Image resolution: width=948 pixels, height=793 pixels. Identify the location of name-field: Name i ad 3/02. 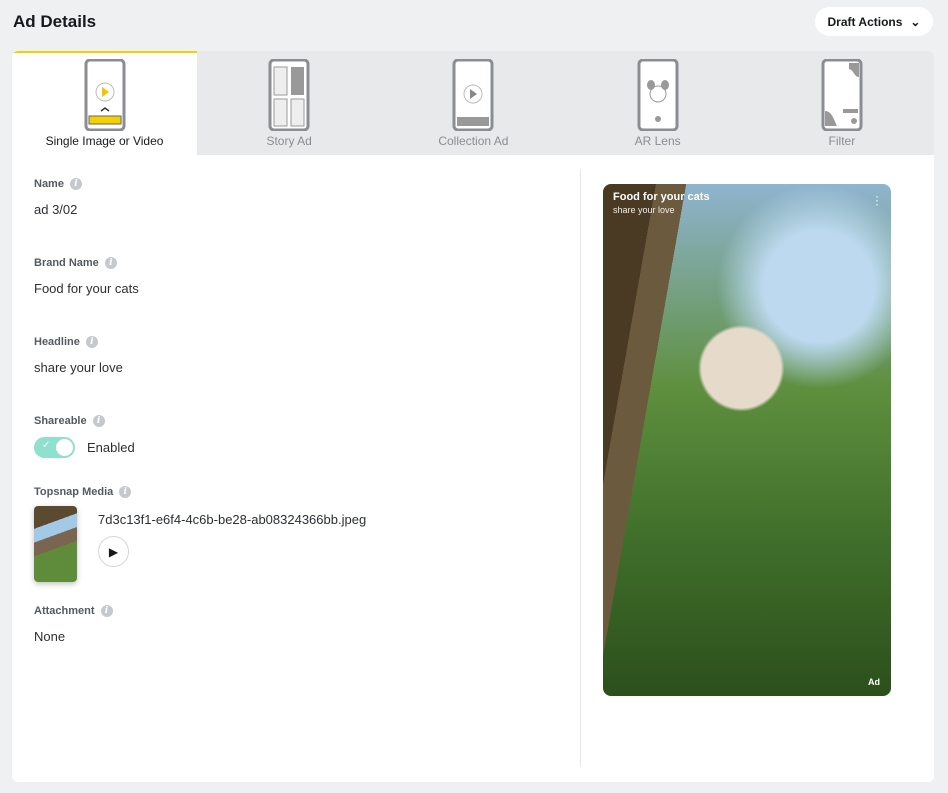
(294, 216).